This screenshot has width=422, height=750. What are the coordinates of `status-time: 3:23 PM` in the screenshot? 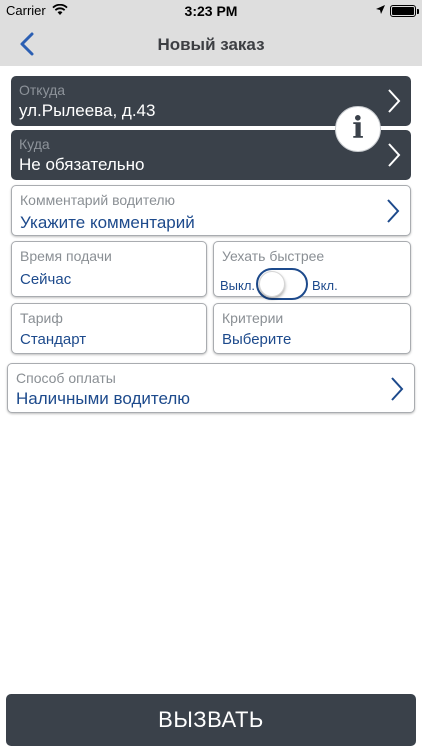 It's located at (211, 11).